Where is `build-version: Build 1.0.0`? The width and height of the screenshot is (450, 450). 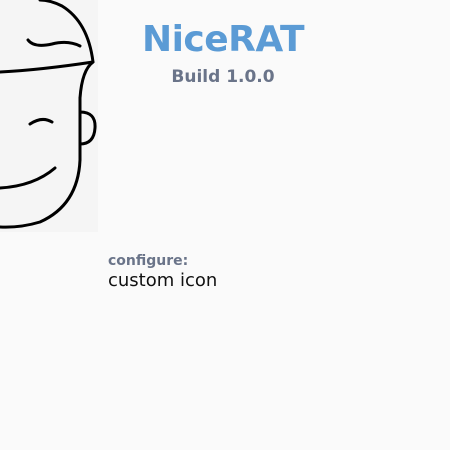 build-version: Build 1.0.0 is located at coordinates (223, 77).